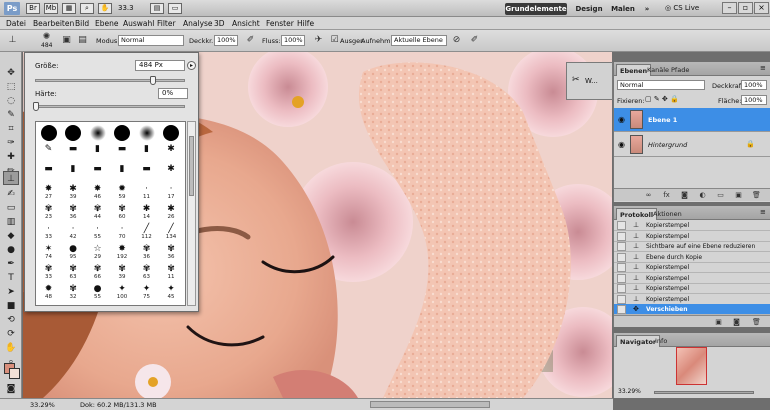 The image size is (770, 410). What do you see at coordinates (11, 143) in the screenshot?
I see `eyedropper-tool-icon: ✑` at bounding box center [11, 143].